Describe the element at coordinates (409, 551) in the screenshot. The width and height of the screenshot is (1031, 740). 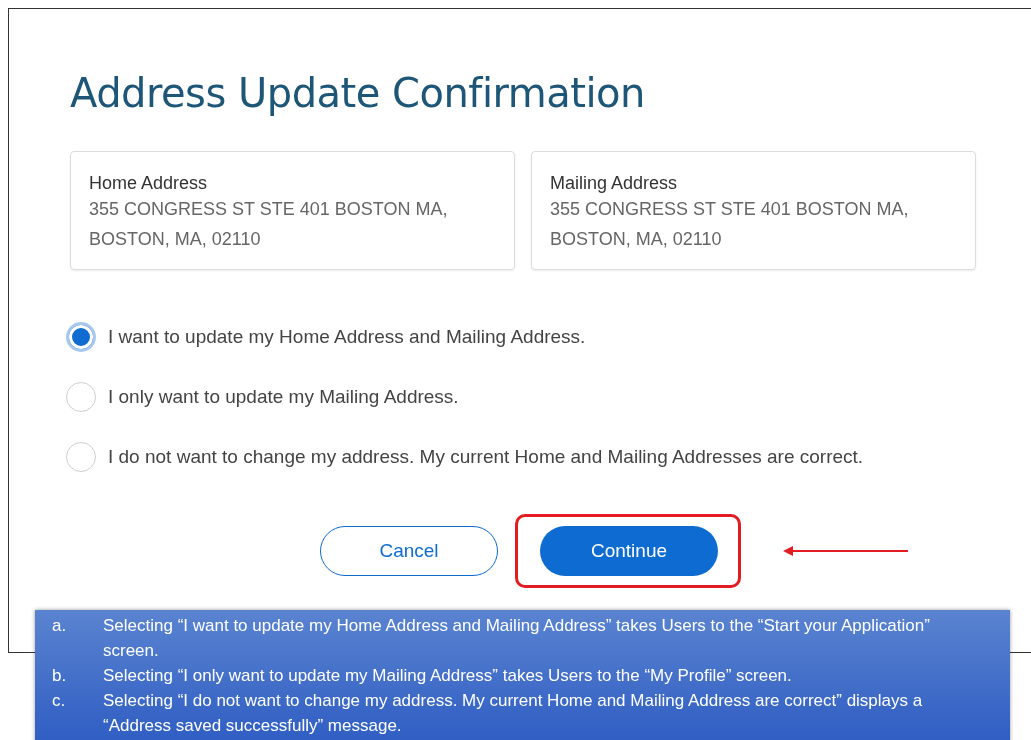
I see `cancel-button: Cancel` at that location.